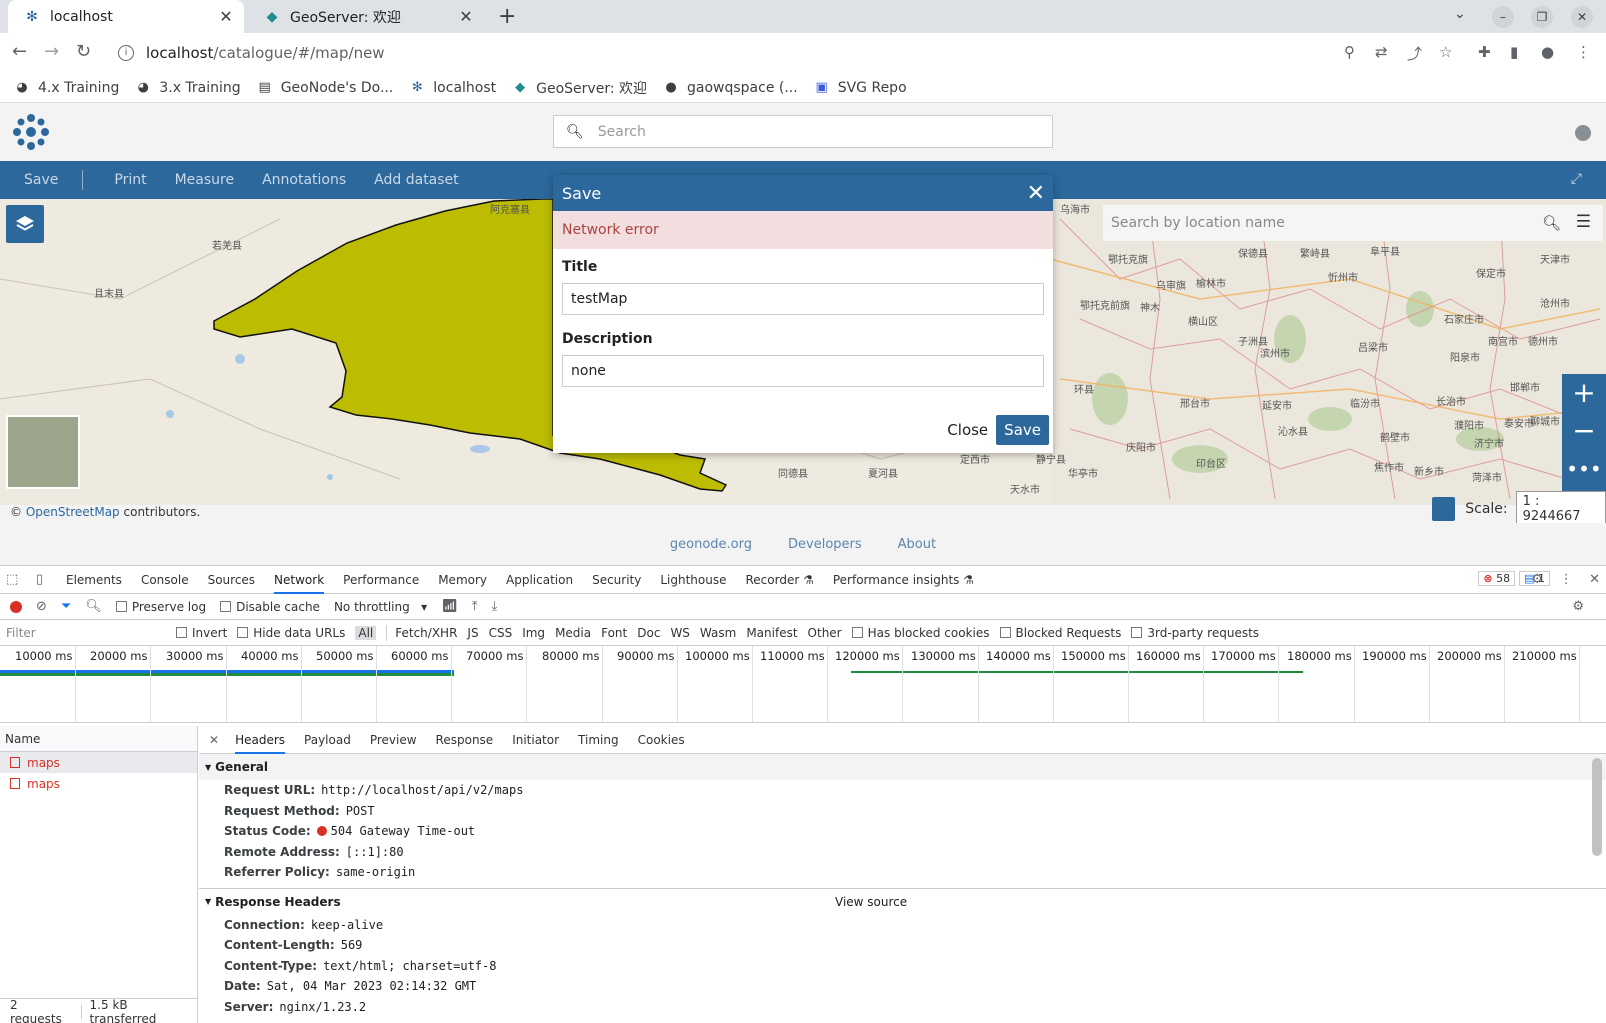  I want to click on type-filter-other: Other, so click(825, 633).